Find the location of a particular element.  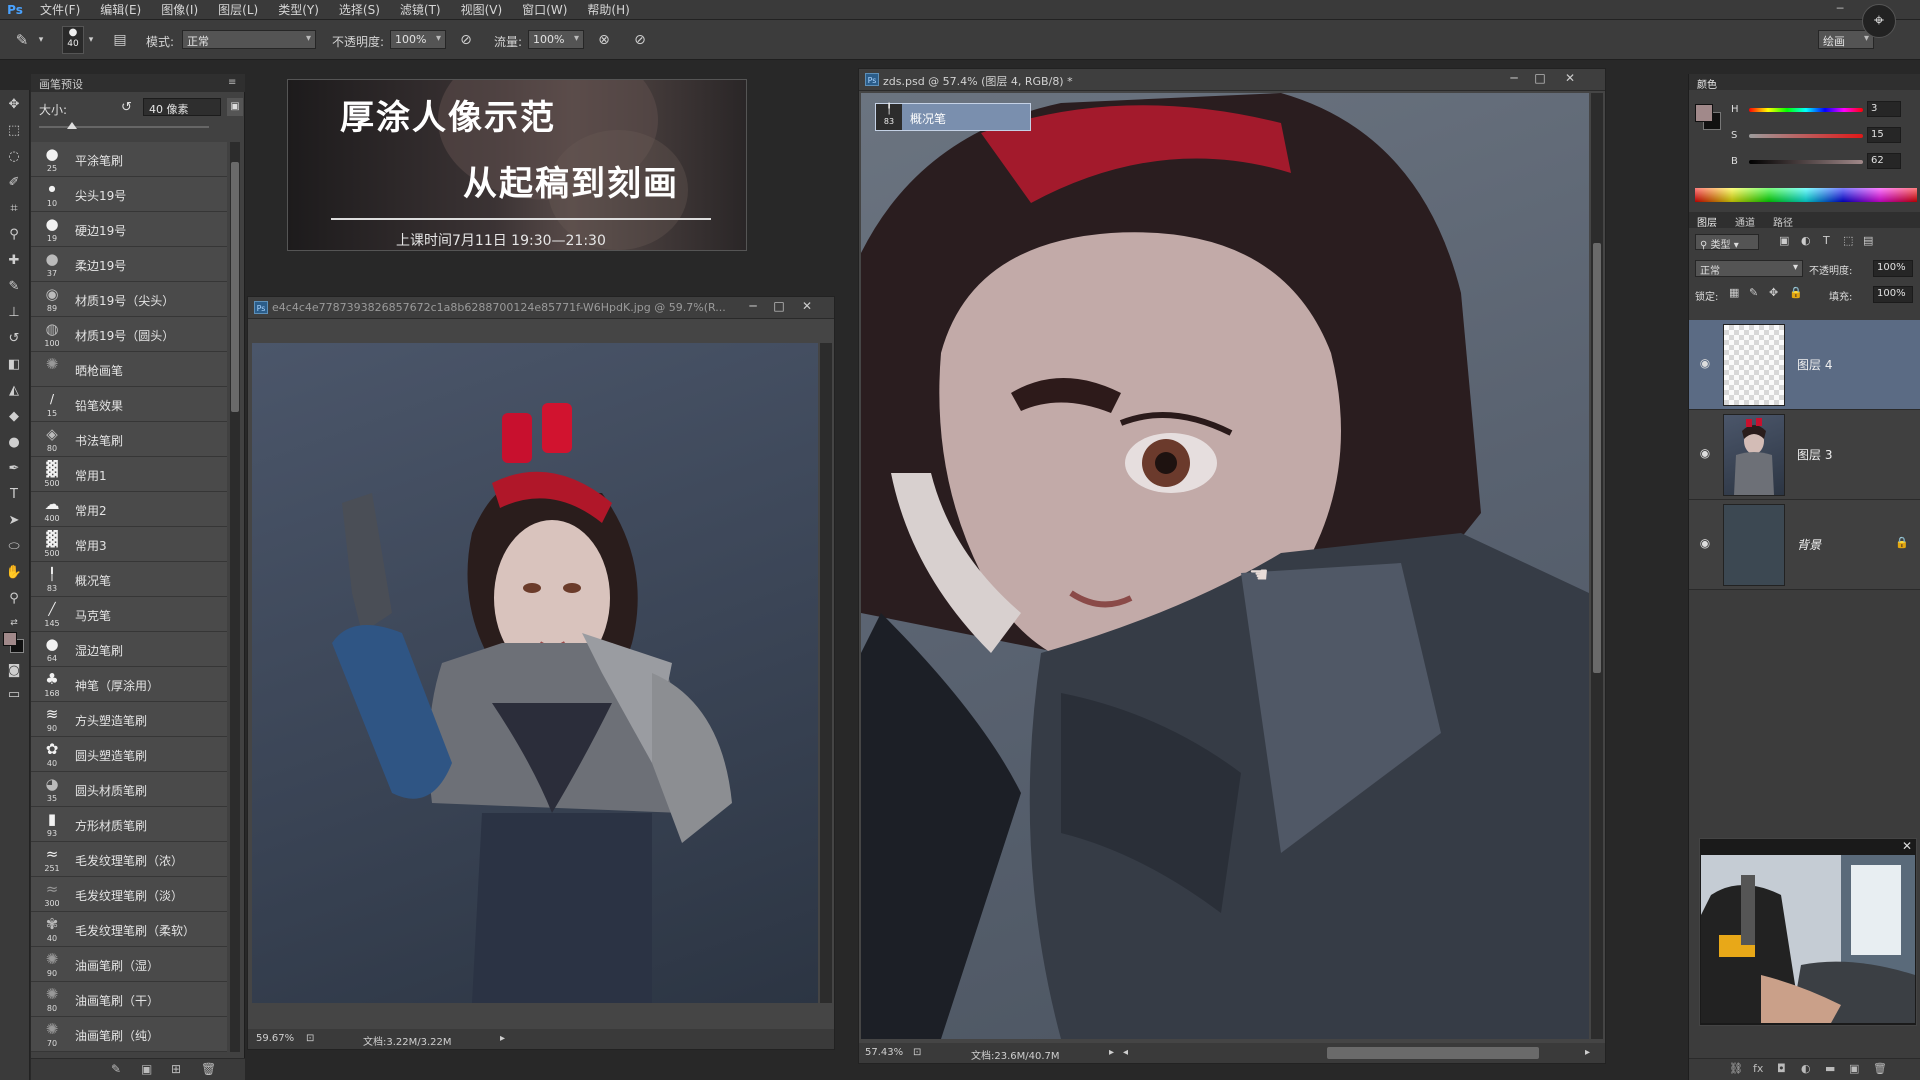

fill-input: 100% is located at coordinates (1893, 294).